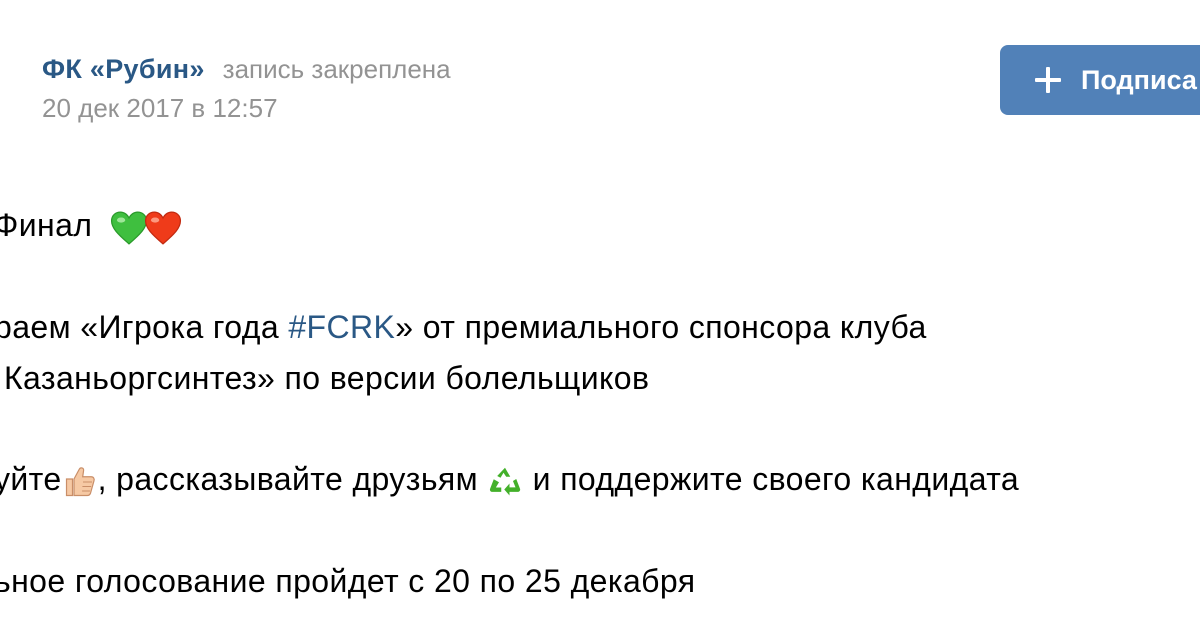 The image size is (1200, 630). I want to click on post-text: Финал, so click(46, 225).